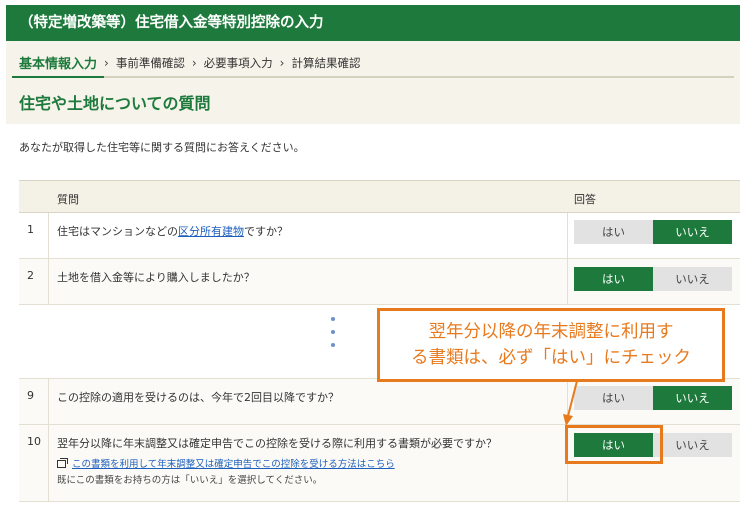  I want to click on row-number: 1, so click(30, 229).